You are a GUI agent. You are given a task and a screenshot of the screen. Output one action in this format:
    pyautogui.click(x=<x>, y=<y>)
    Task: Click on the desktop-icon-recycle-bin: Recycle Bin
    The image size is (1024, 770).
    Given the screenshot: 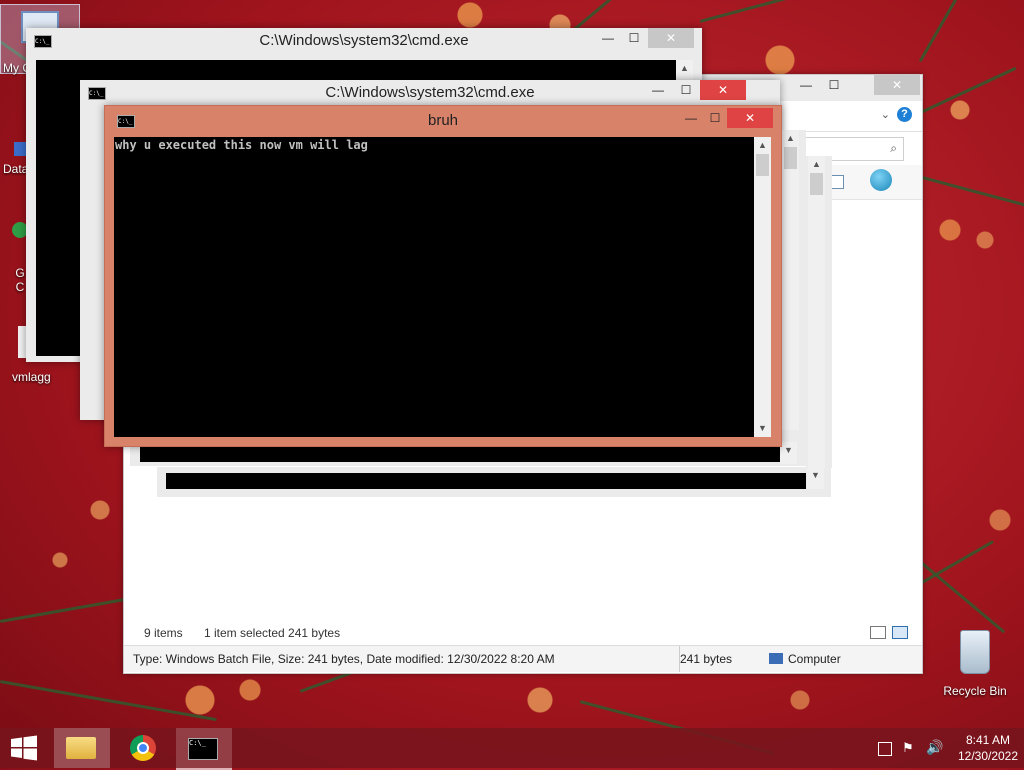 What is the action you would take?
    pyautogui.click(x=975, y=664)
    